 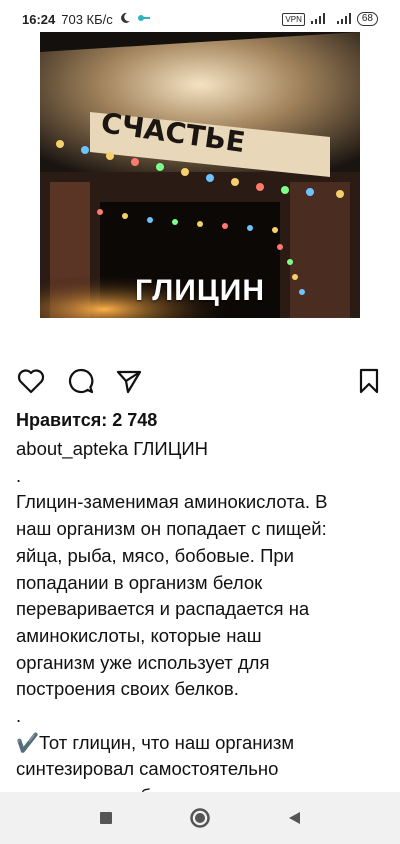 I want to click on caption-header: about_apteka ГЛИЦИН, so click(x=201, y=449).